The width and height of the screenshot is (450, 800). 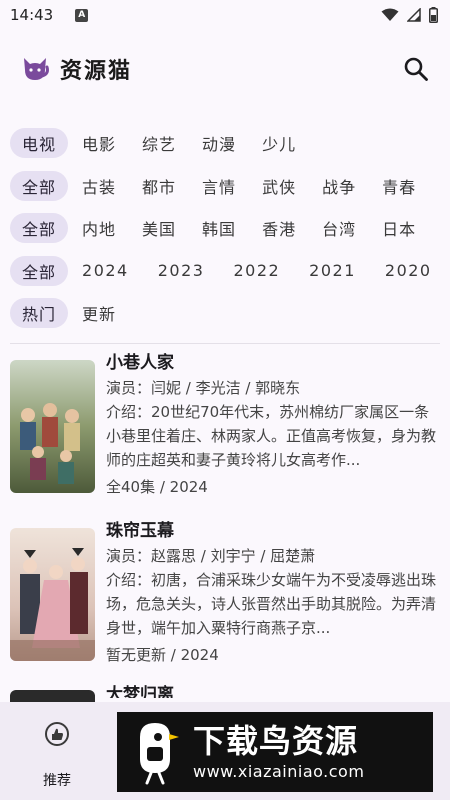 What do you see at coordinates (414, 15) in the screenshot?
I see `signal-icon` at bounding box center [414, 15].